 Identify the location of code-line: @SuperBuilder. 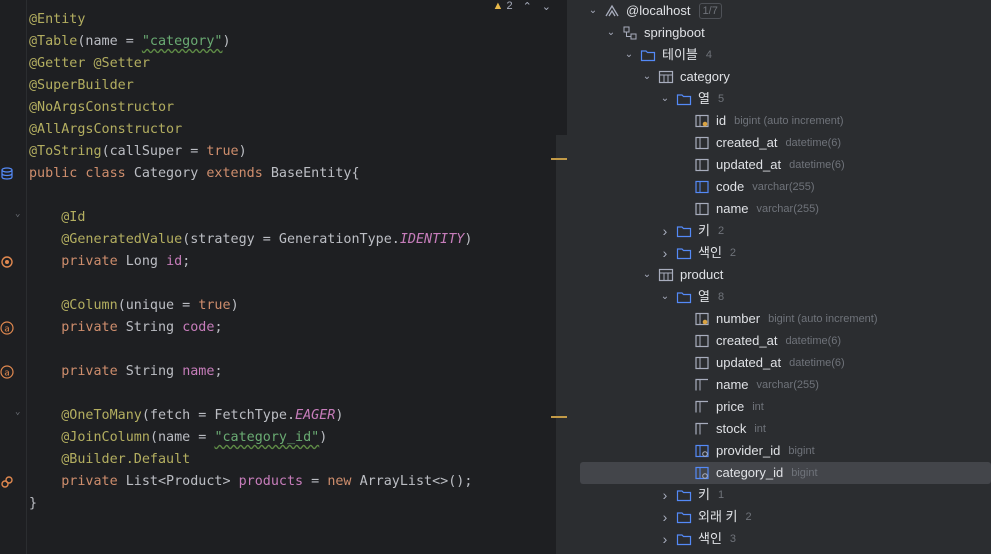
(250, 86).